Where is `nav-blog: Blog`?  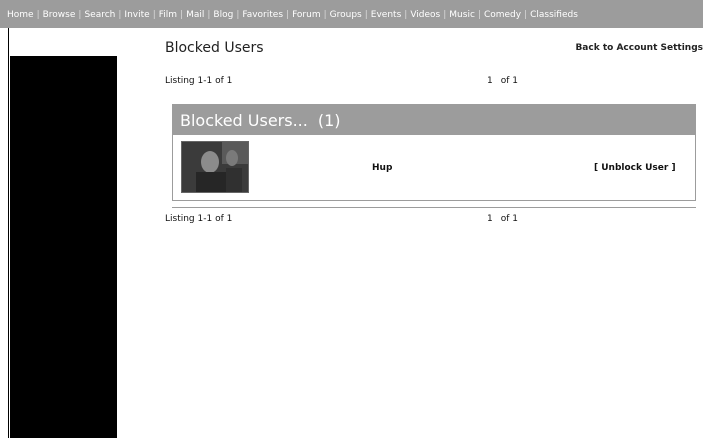
nav-blog: Blog is located at coordinates (223, 15).